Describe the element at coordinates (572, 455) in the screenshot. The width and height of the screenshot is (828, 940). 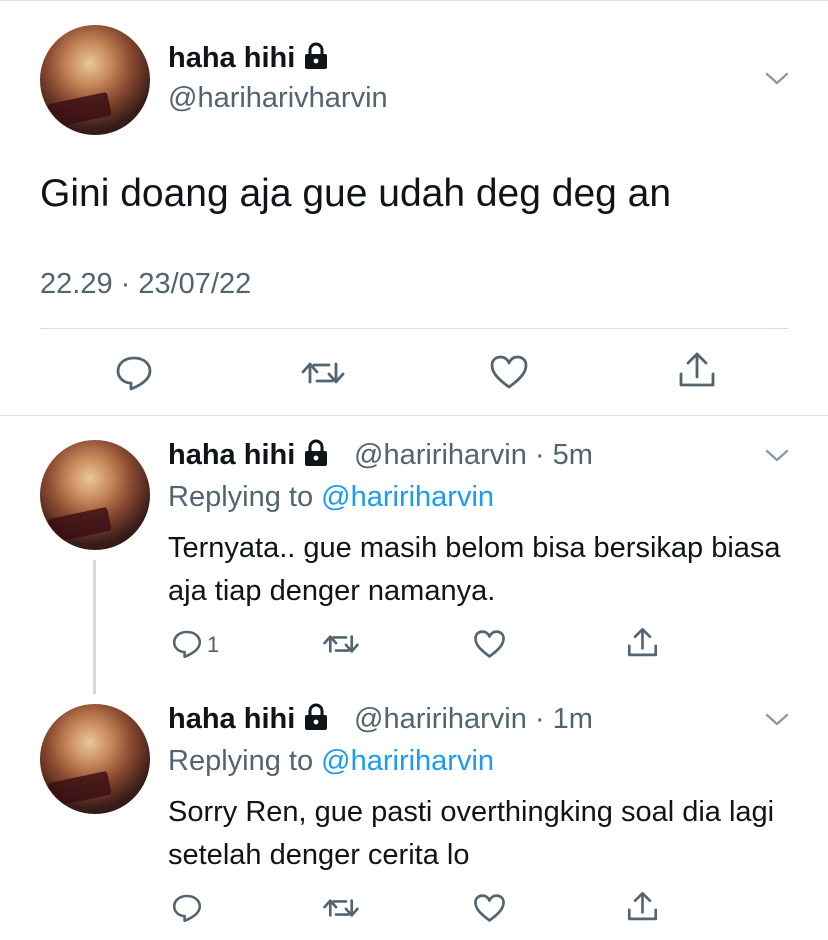
I see `relative-time: 5m` at that location.